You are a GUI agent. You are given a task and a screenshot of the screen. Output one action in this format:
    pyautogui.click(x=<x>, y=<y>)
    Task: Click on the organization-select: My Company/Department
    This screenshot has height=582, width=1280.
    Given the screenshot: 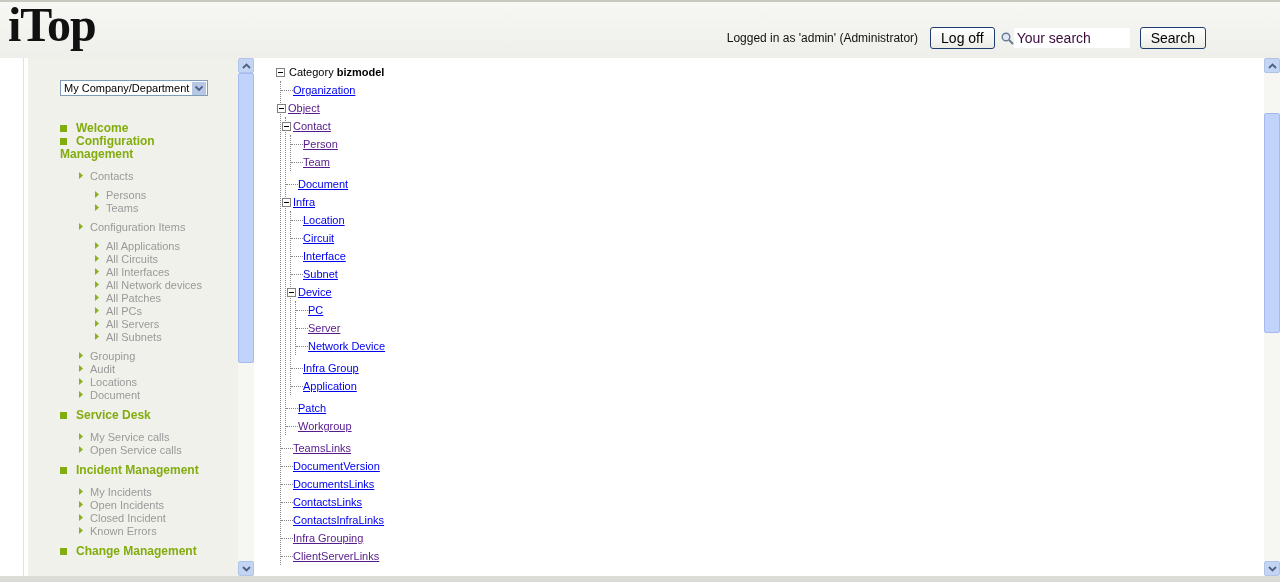 What is the action you would take?
    pyautogui.click(x=134, y=88)
    